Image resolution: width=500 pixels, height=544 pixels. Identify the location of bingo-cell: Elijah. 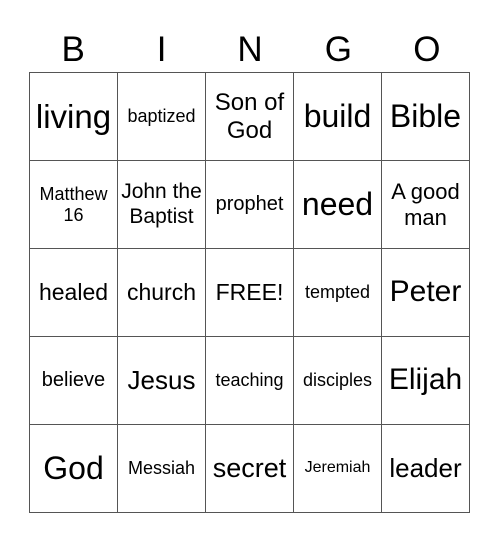
(425, 380).